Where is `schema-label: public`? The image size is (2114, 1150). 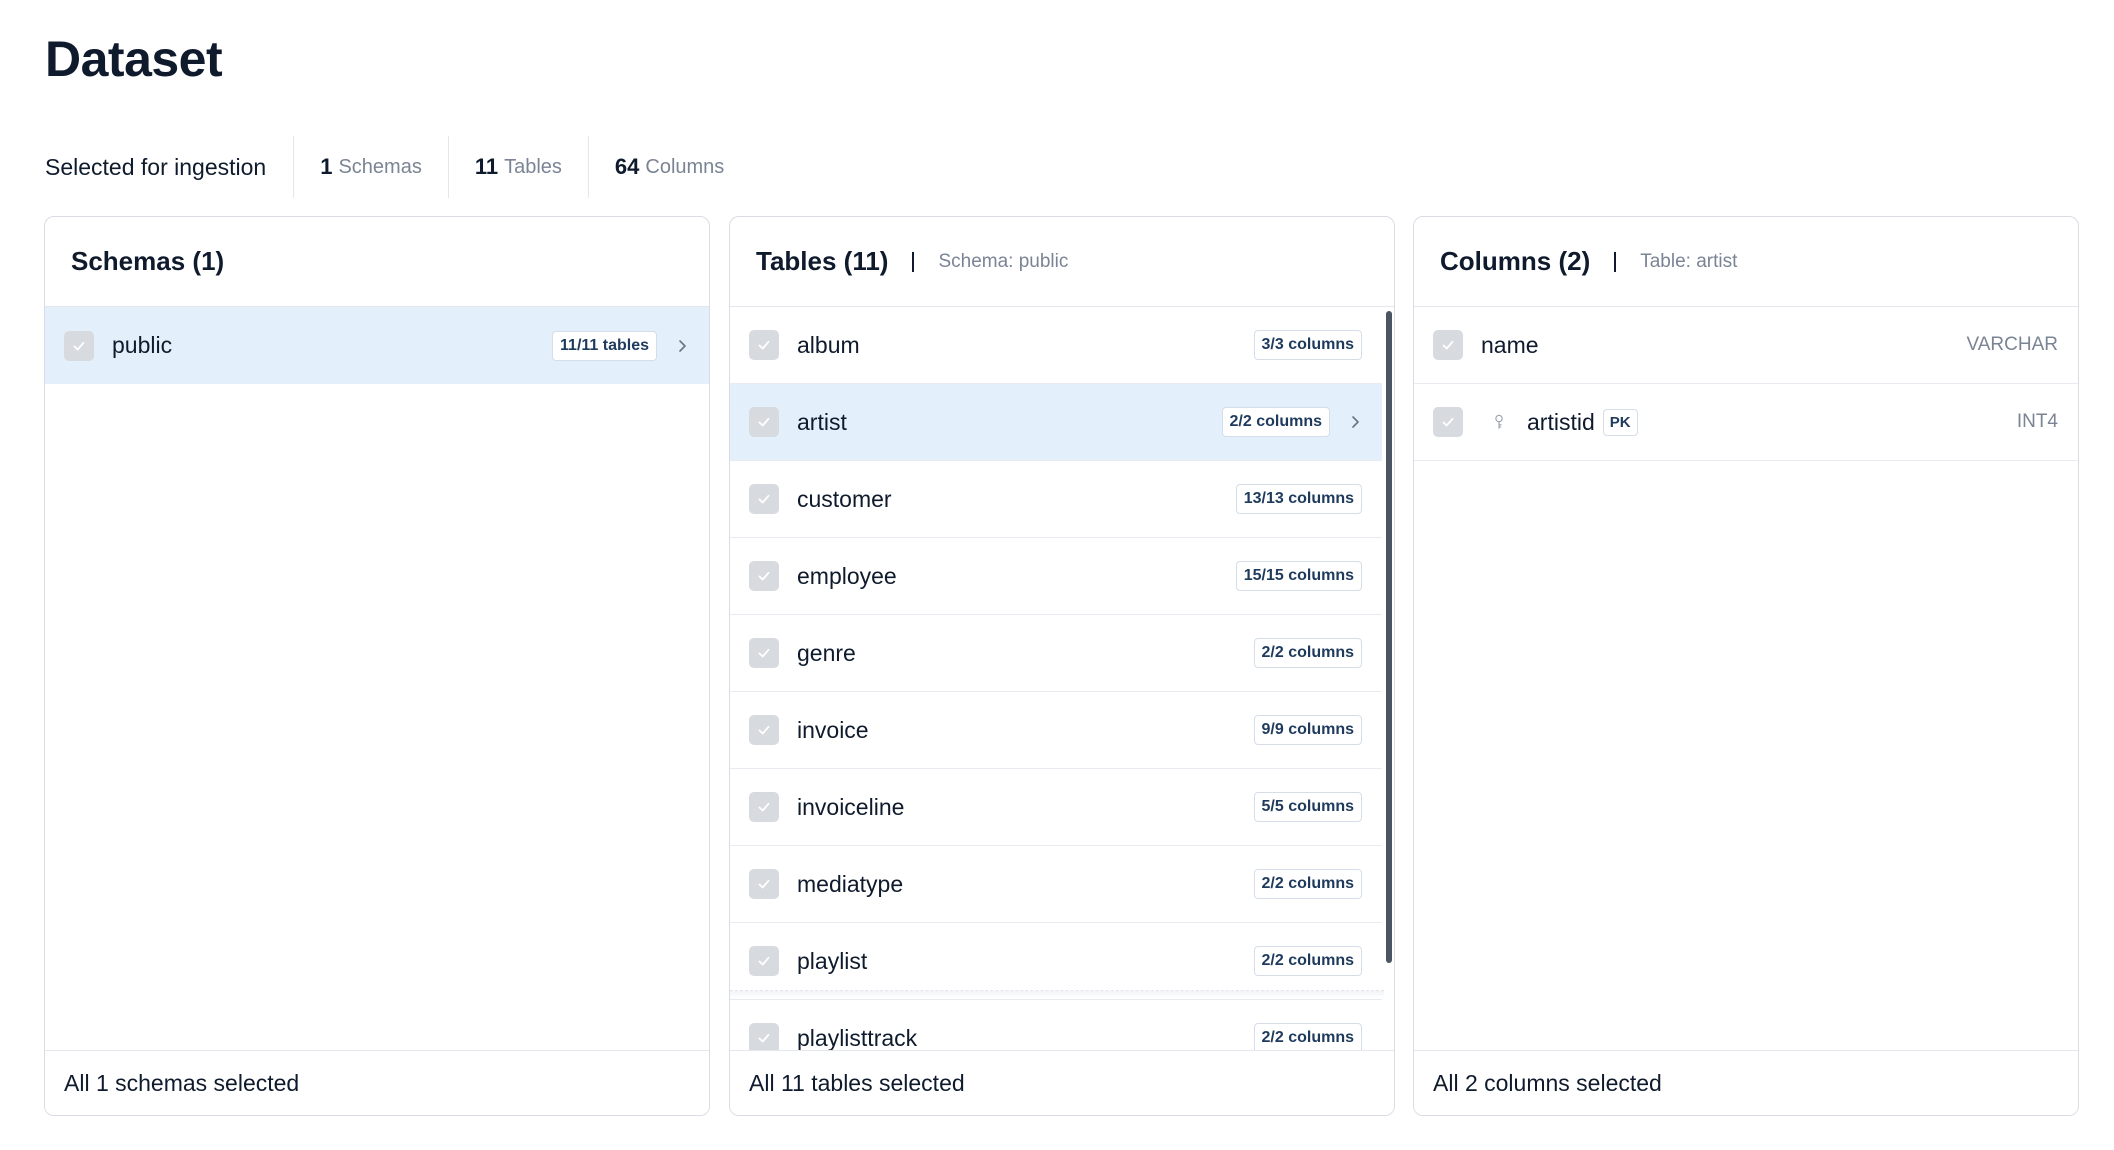
schema-label: public is located at coordinates (142, 345).